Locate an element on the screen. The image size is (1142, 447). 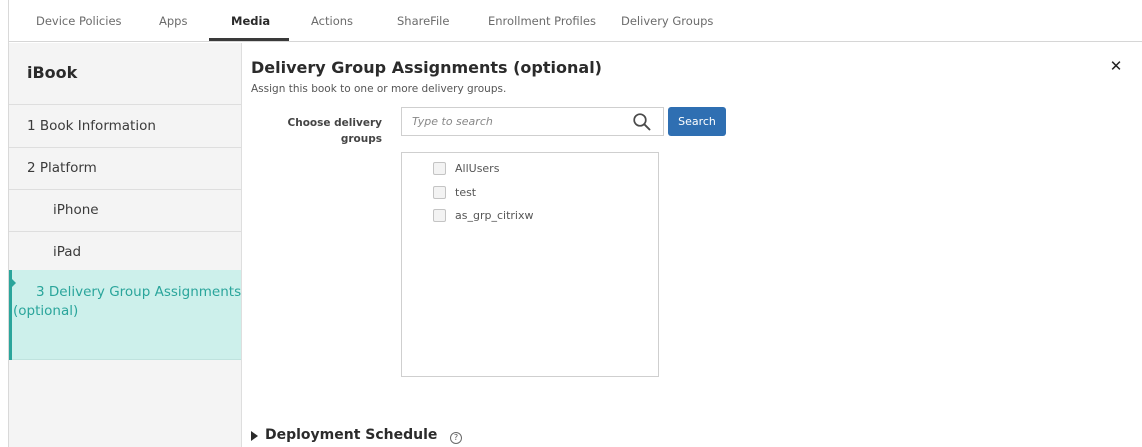
tab-device-policies: Device Policies is located at coordinates (79, 21).